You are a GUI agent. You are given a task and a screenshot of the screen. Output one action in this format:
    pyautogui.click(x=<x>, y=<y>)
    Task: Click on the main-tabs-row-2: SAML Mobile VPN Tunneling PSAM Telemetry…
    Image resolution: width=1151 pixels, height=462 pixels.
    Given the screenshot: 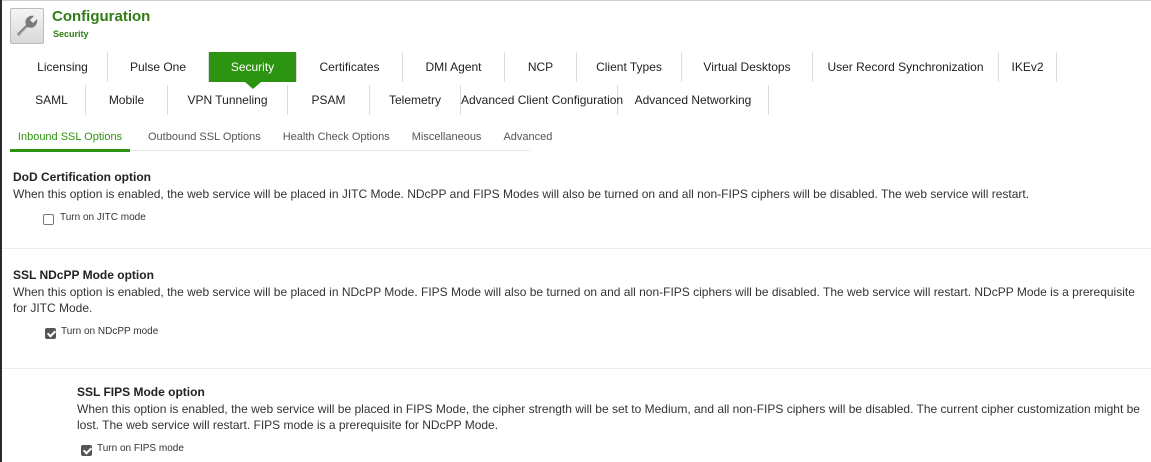 What is the action you would take?
    pyautogui.click(x=393, y=100)
    